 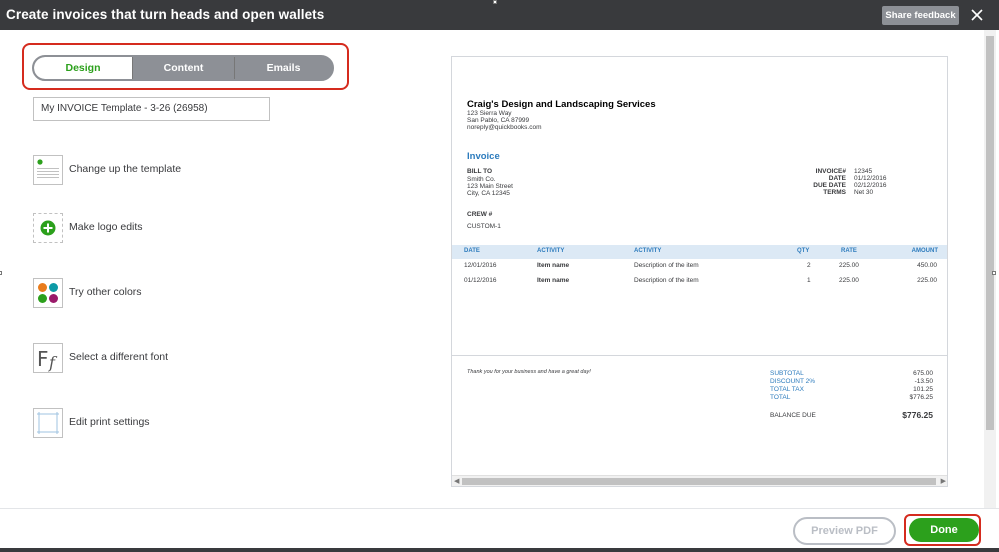 What do you see at coordinates (183, 423) in the screenshot?
I see `option-print-settings: Edit print settings` at bounding box center [183, 423].